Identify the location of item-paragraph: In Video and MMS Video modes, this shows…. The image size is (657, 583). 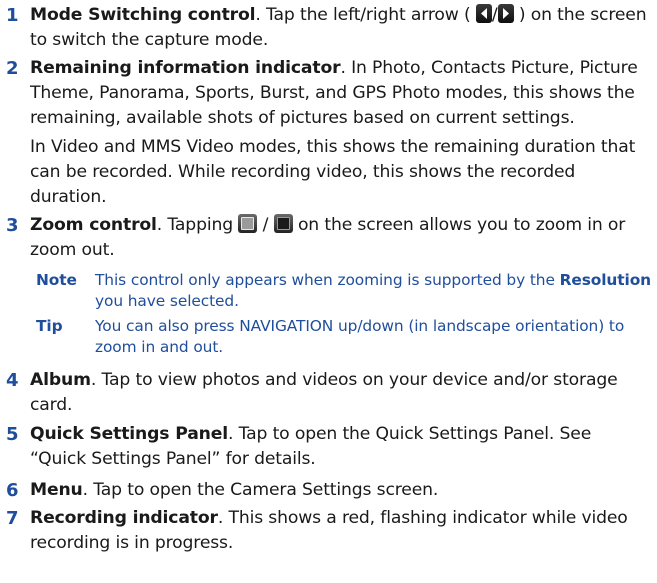
(333, 172).